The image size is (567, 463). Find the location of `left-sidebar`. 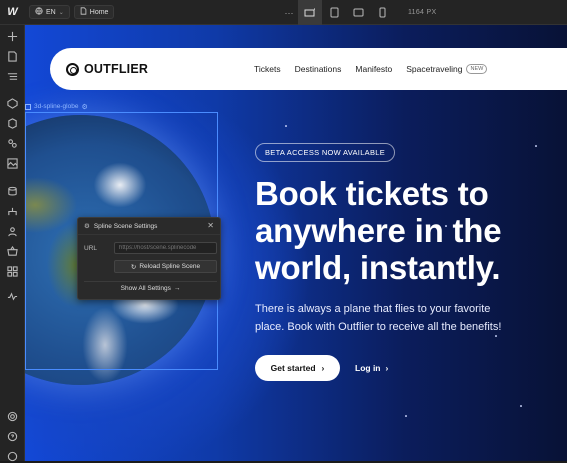

left-sidebar is located at coordinates (12, 244).